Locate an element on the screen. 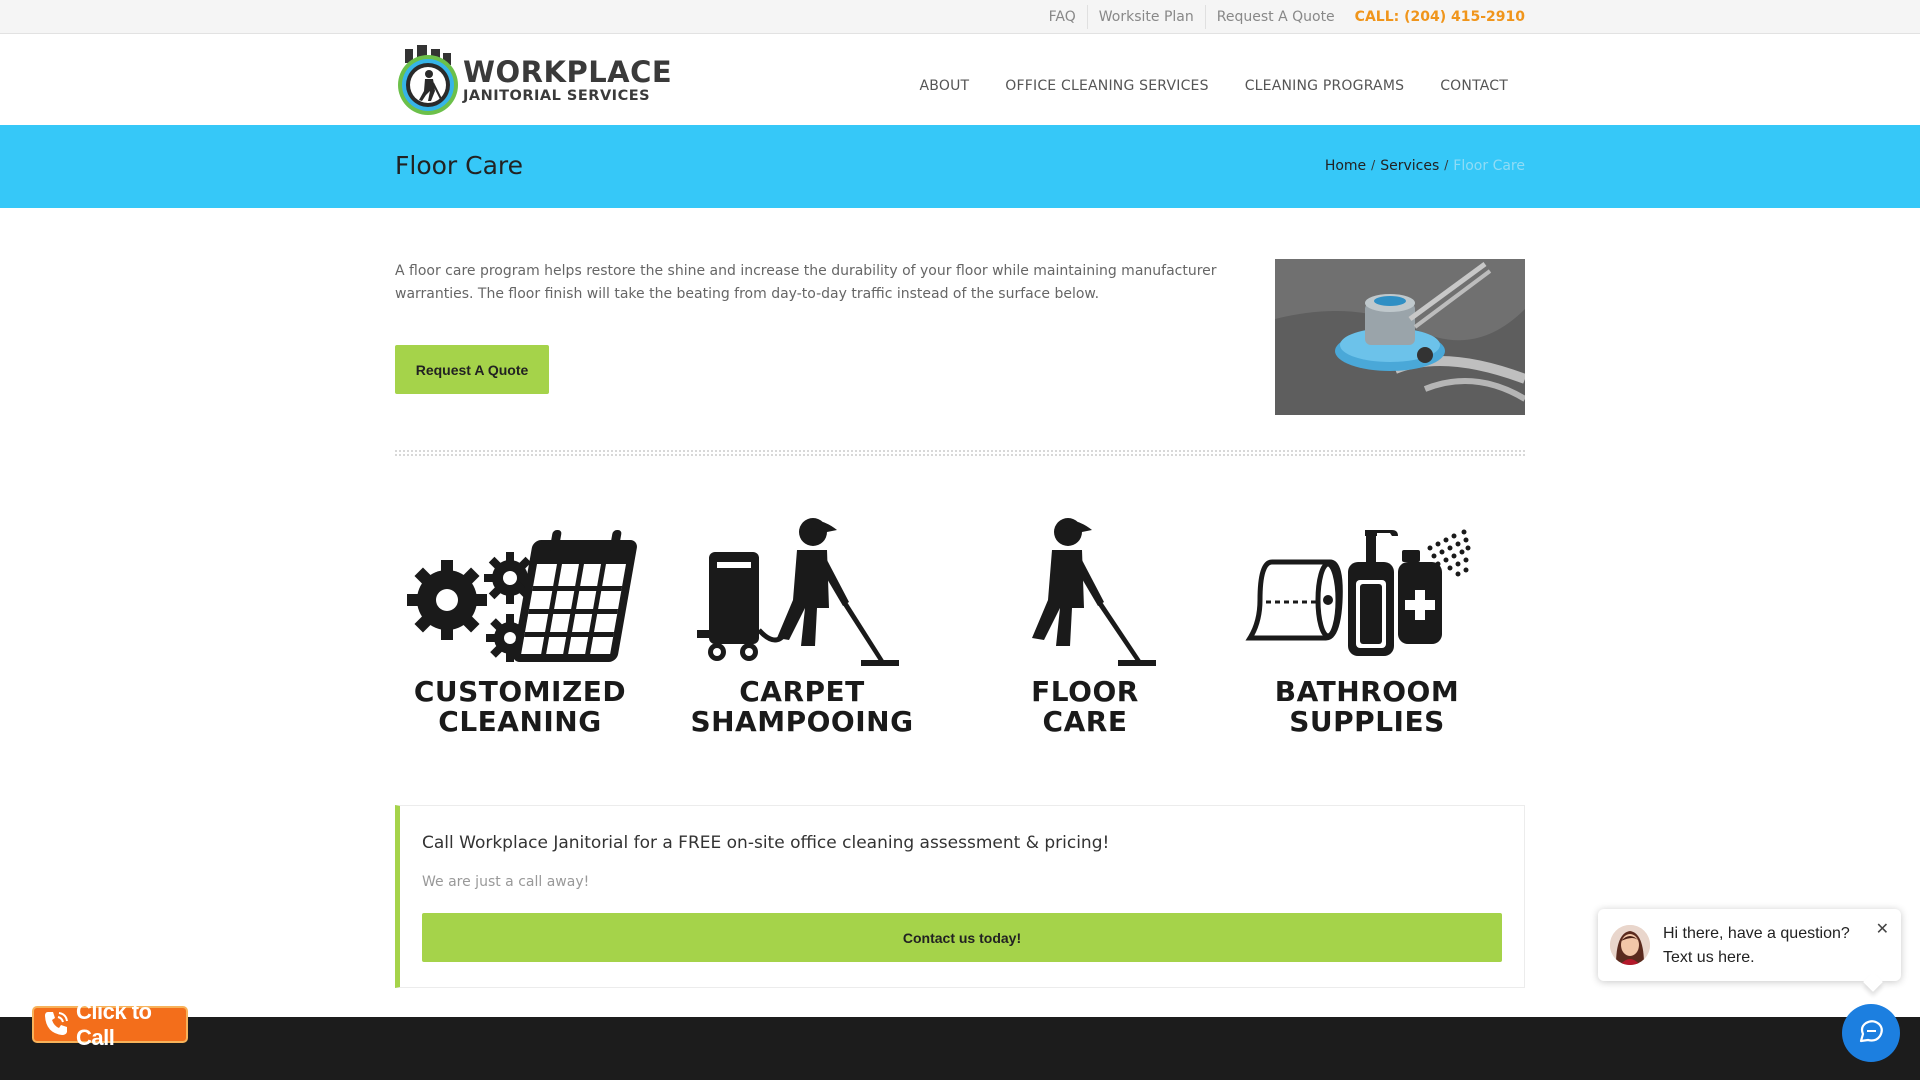  contact-us-button: Contact us today! is located at coordinates (962, 937).